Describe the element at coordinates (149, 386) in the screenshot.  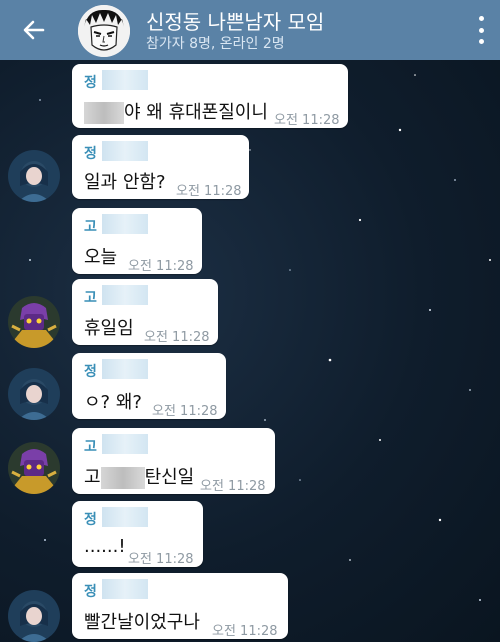
I see `message-bubble: 정 ㅇ? 왜? 오전 11:28` at that location.